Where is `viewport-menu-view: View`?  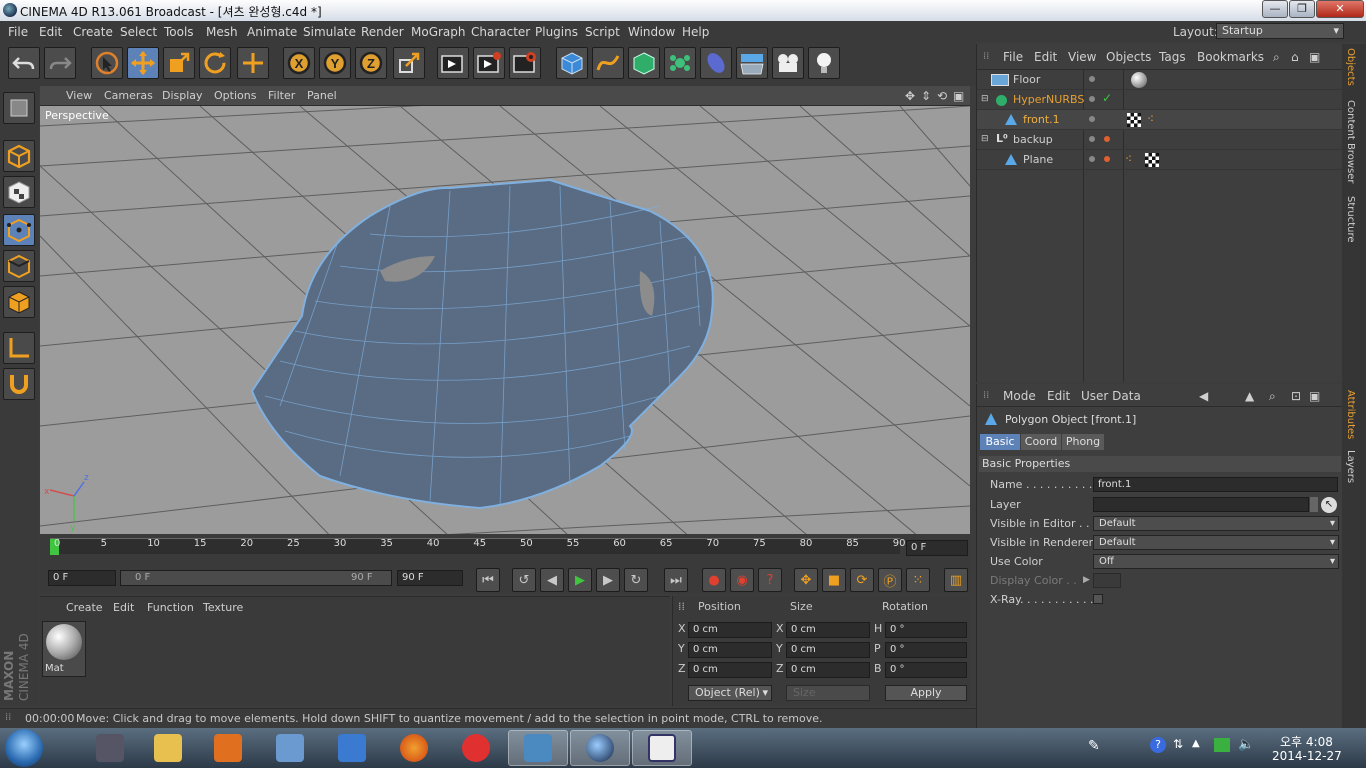 viewport-menu-view: View is located at coordinates (79, 95).